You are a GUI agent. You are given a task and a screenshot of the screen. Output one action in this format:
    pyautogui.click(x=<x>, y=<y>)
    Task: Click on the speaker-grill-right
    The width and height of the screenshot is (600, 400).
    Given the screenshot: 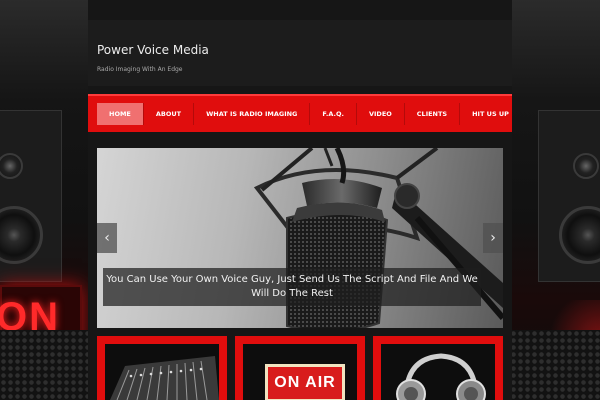 What is the action you would take?
    pyautogui.click(x=555, y=365)
    